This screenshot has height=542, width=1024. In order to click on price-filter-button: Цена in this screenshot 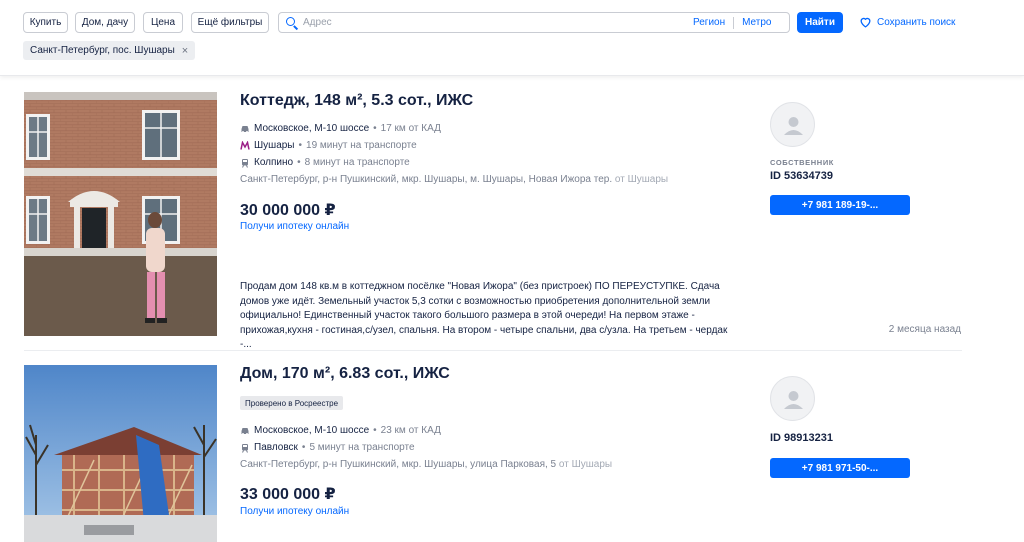, I will do `click(163, 22)`.